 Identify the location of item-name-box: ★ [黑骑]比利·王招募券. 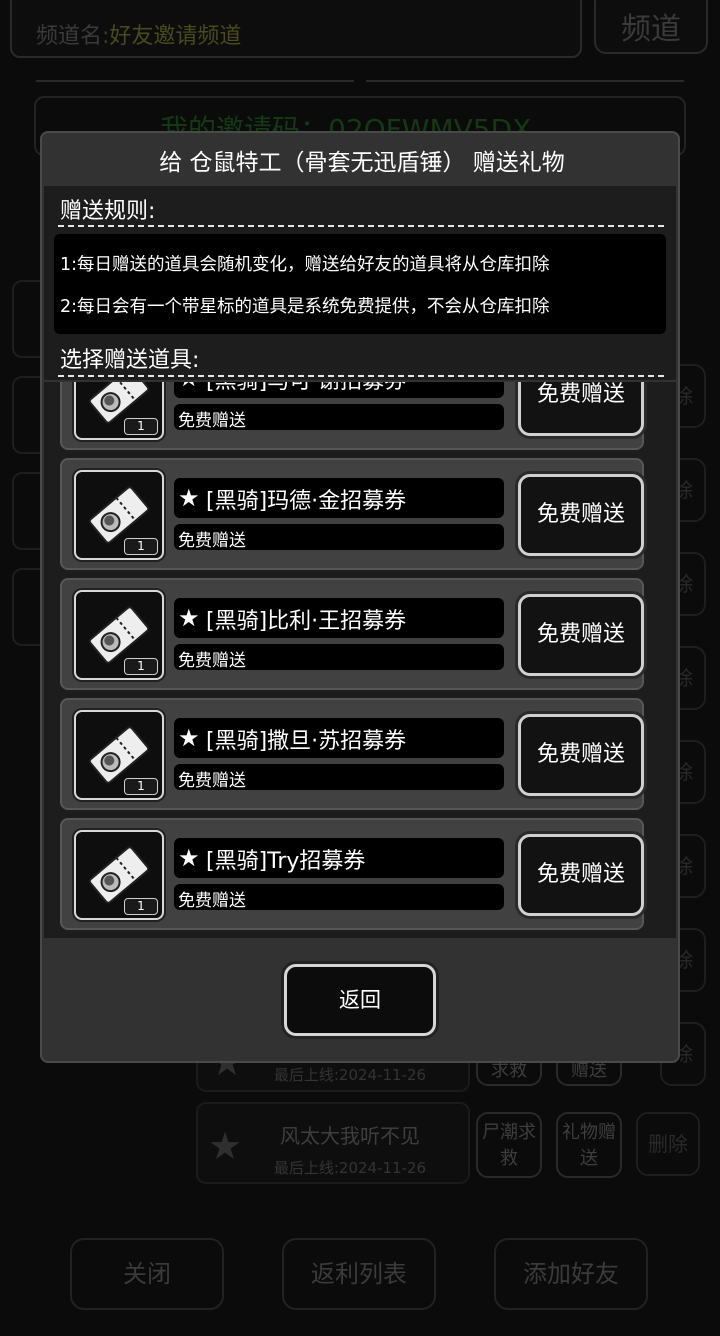
(339, 618).